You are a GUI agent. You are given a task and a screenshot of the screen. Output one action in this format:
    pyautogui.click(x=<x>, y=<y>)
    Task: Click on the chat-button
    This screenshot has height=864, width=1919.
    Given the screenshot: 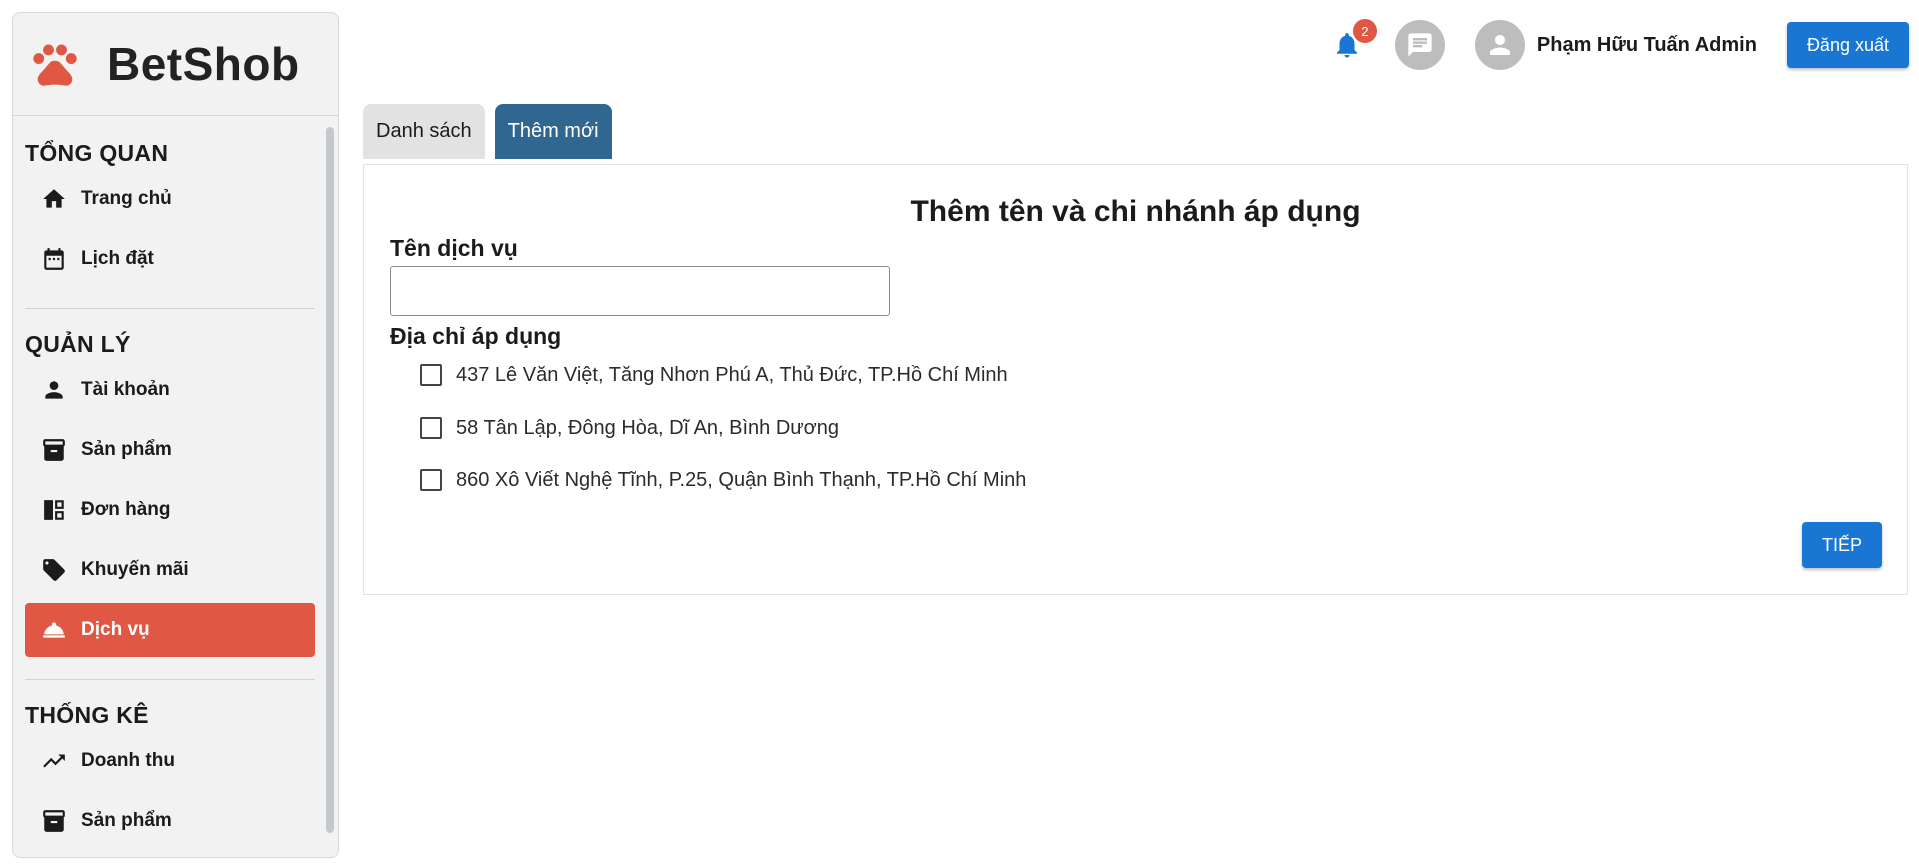 What is the action you would take?
    pyautogui.click(x=1419, y=45)
    